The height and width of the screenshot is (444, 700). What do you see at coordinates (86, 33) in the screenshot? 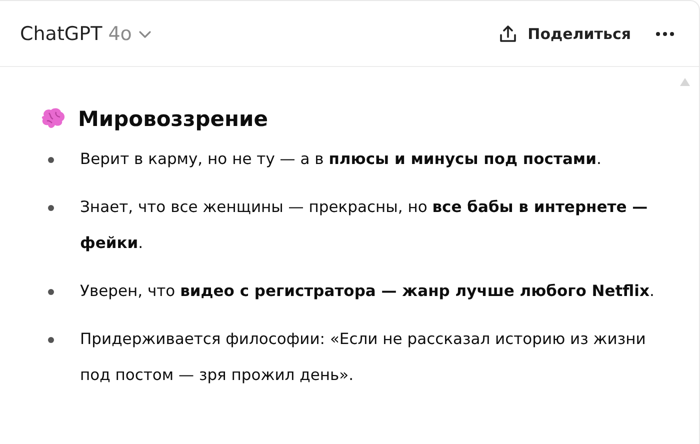
I see `model-selector: ChatGPT 4o` at bounding box center [86, 33].